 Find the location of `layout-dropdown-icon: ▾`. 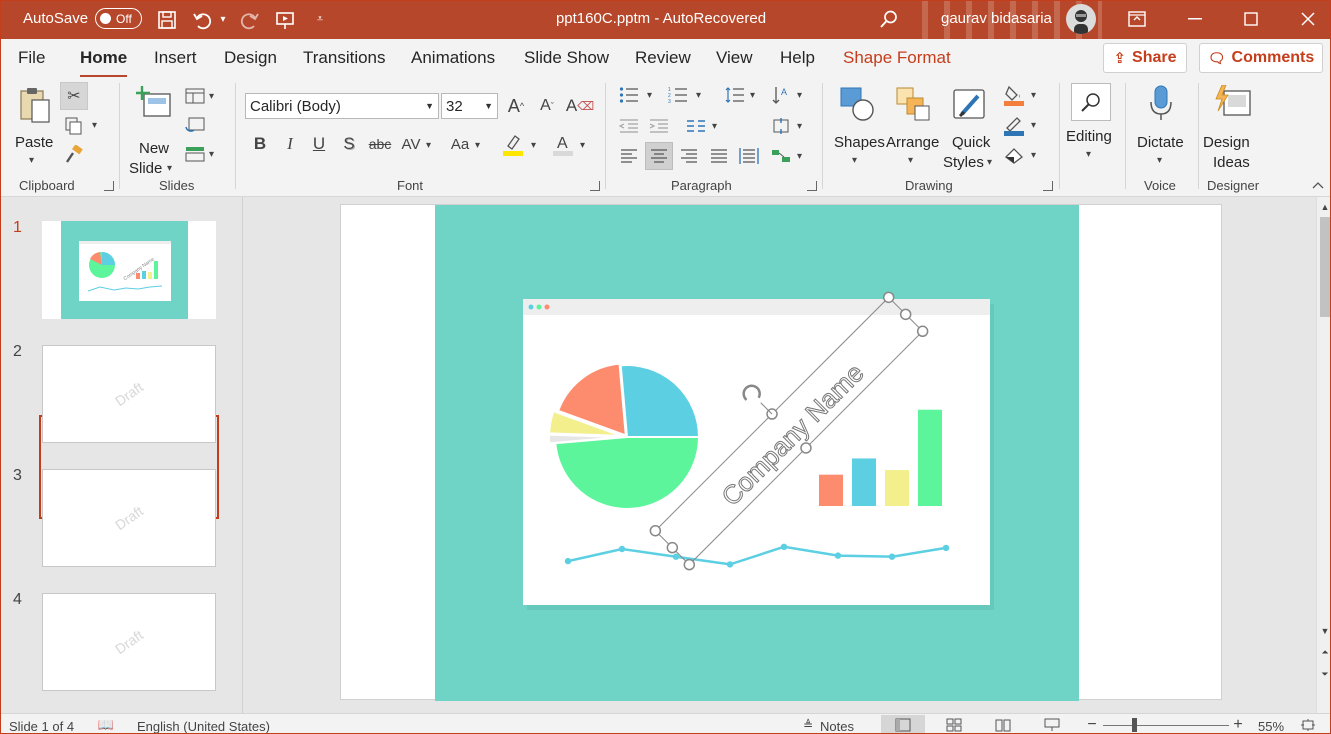

layout-dropdown-icon: ▾ is located at coordinates (211, 96).